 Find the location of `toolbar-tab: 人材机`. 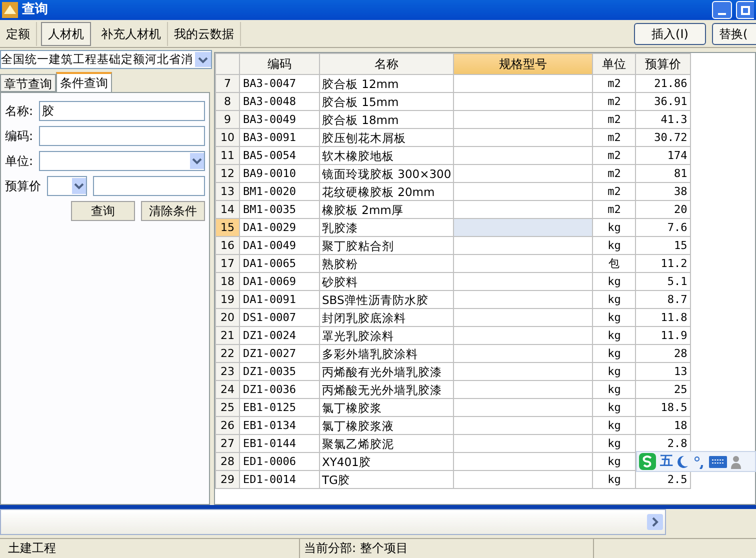

toolbar-tab: 人材机 is located at coordinates (66, 34).